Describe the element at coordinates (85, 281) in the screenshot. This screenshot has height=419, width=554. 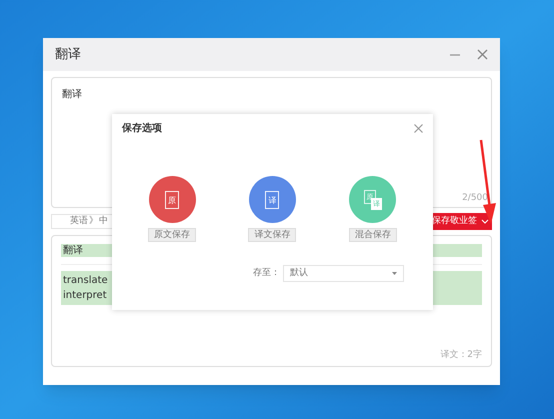
I see `meaning-text: translate` at that location.